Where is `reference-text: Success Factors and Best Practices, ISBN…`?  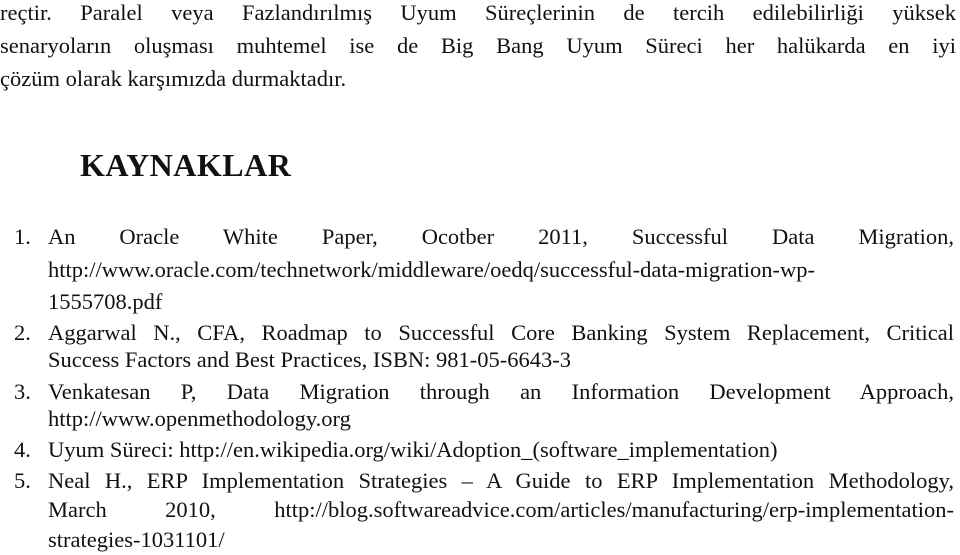 reference-text: Success Factors and Best Practices, ISBN… is located at coordinates (310, 359).